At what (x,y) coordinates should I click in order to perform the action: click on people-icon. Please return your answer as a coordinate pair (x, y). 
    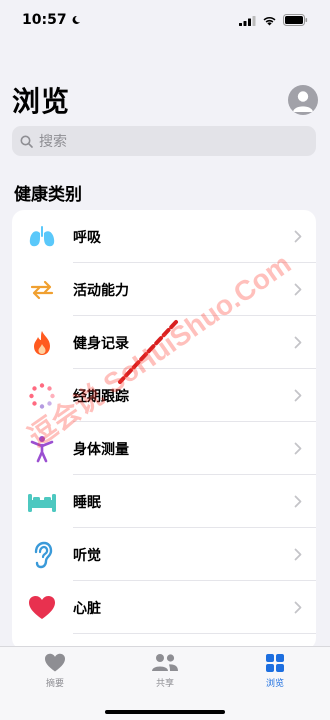
    Looking at the image, I should click on (165, 662).